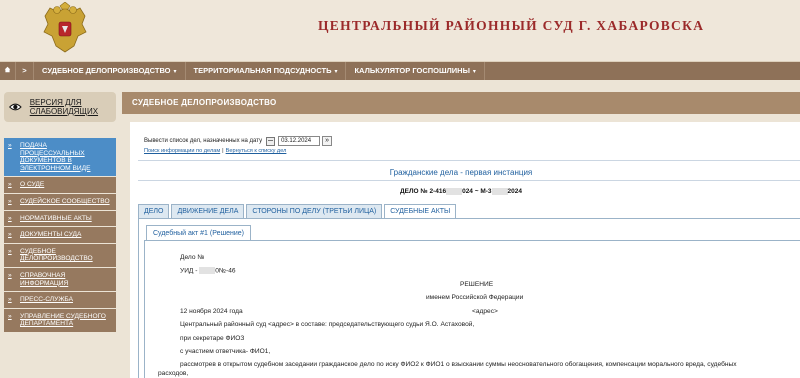 The width and height of the screenshot is (800, 378). I want to click on case-number-mid: 024 ~ М-3, so click(477, 192).